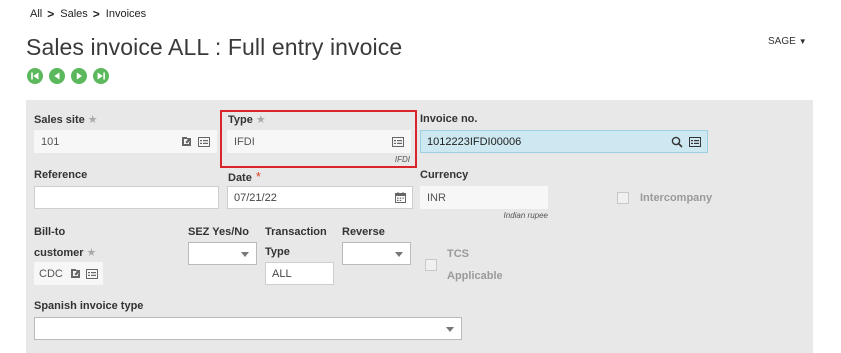 The width and height of the screenshot is (841, 353). I want to click on tcs-label-line1: TCS, so click(458, 254).